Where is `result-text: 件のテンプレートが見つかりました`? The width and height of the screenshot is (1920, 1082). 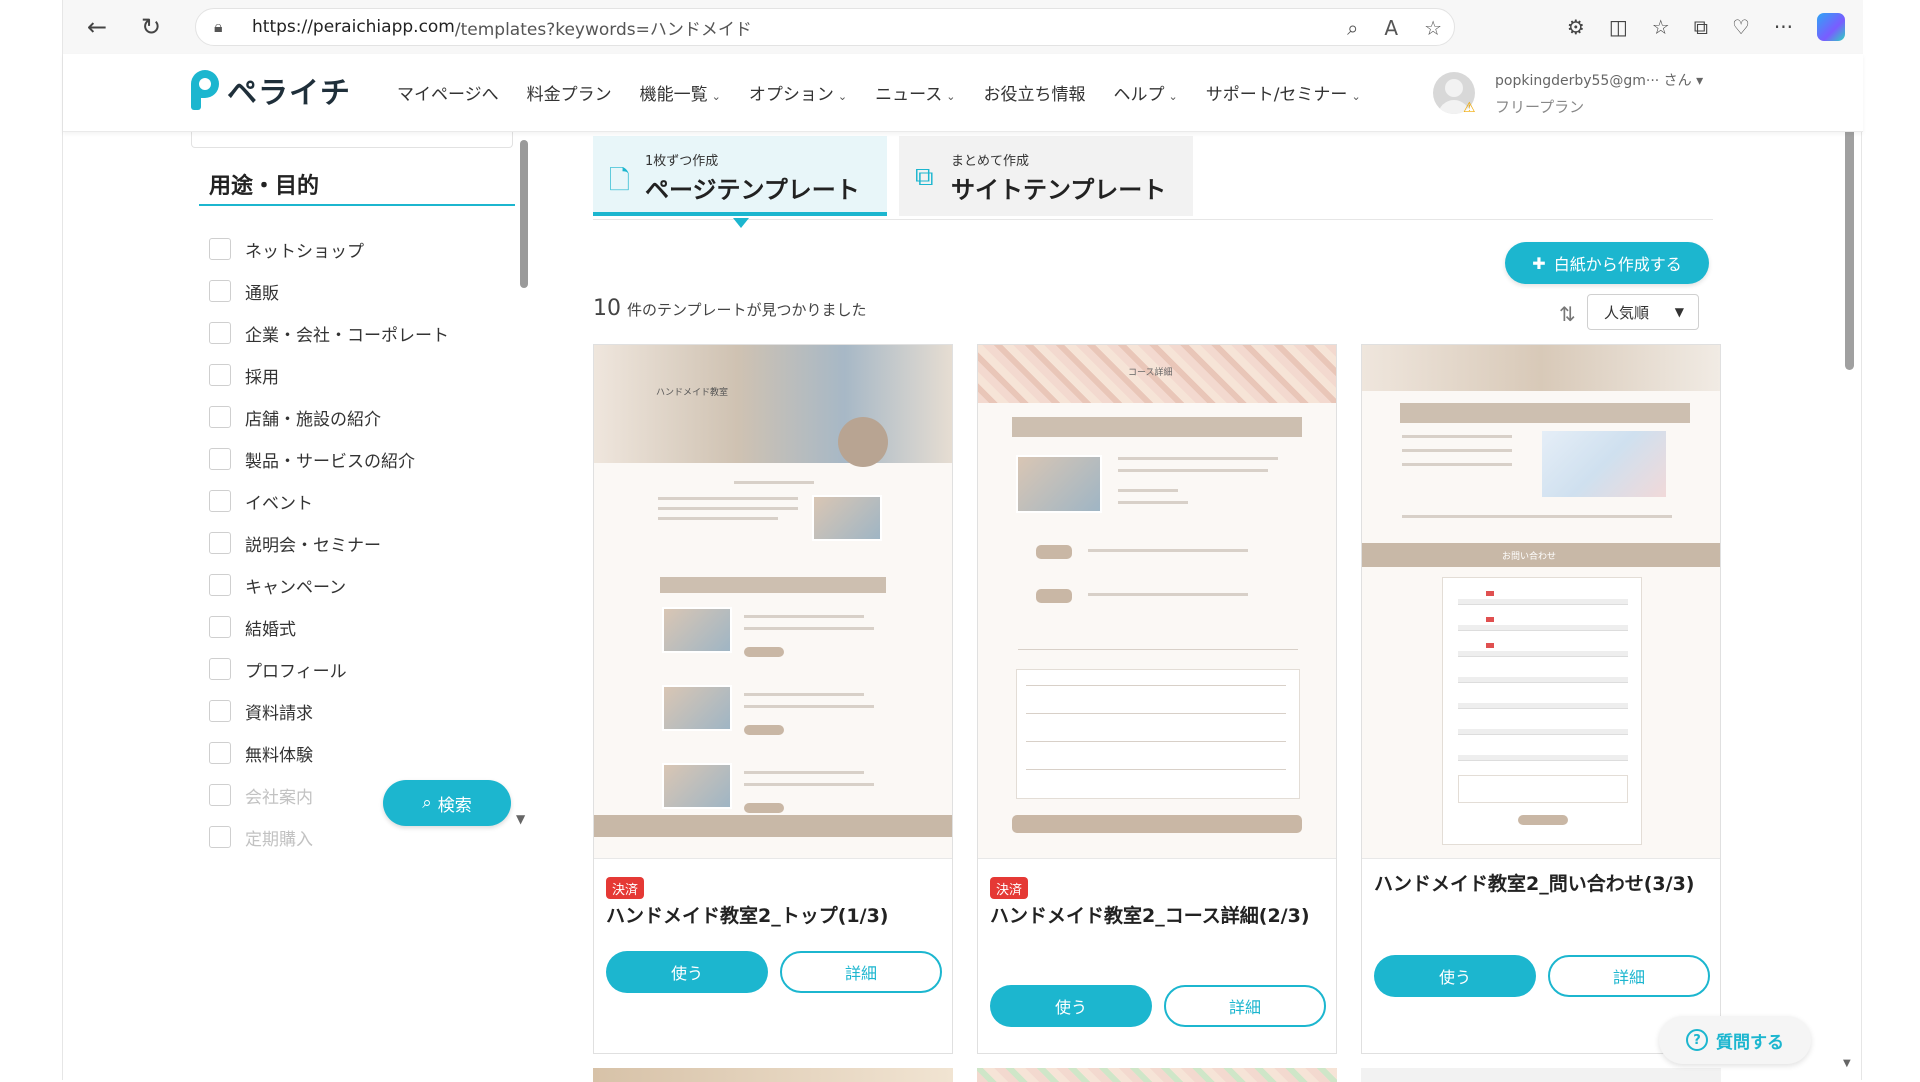
result-text: 件のテンプレートが見つかりました is located at coordinates (747, 310).